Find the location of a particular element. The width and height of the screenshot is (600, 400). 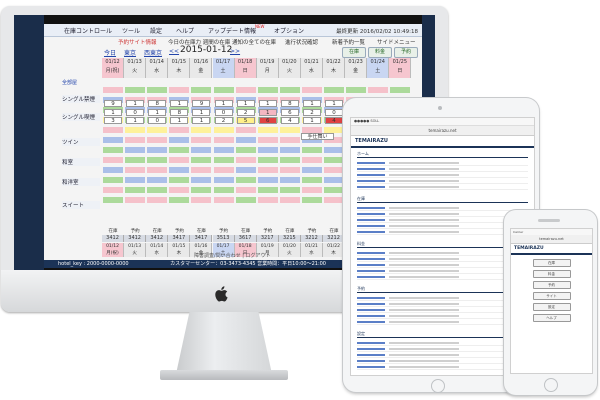

ipad-section-title: 予約 is located at coordinates (442, 289).